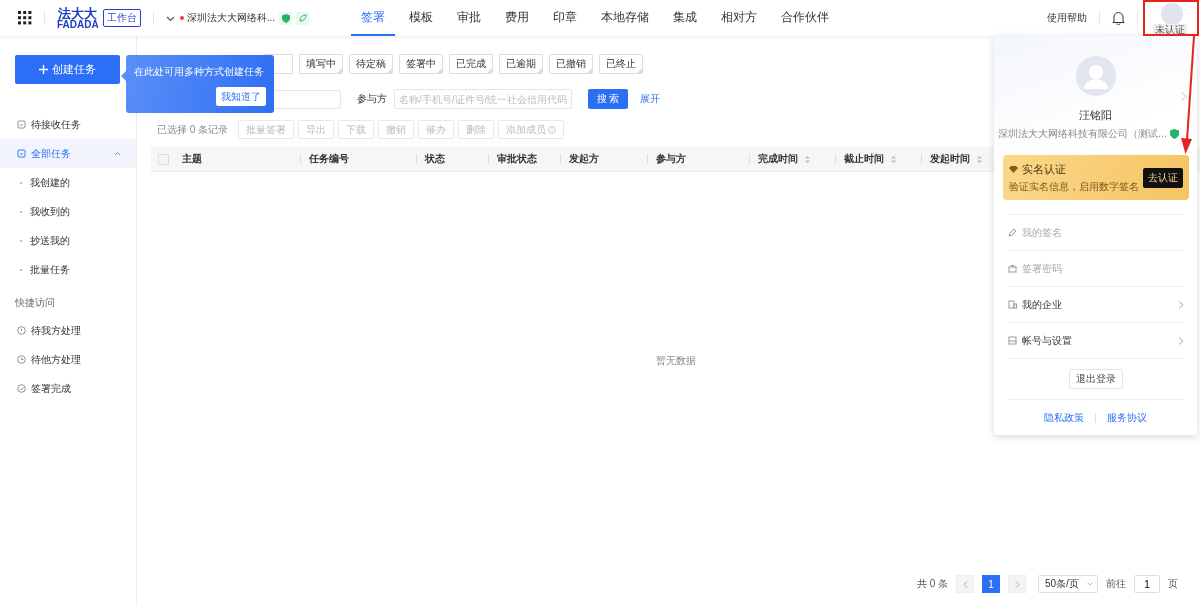 Image resolution: width=1200 pixels, height=606 pixels. Describe the element at coordinates (68, 124) in the screenshot. I see `sidebar-item: 待接收任务` at that location.